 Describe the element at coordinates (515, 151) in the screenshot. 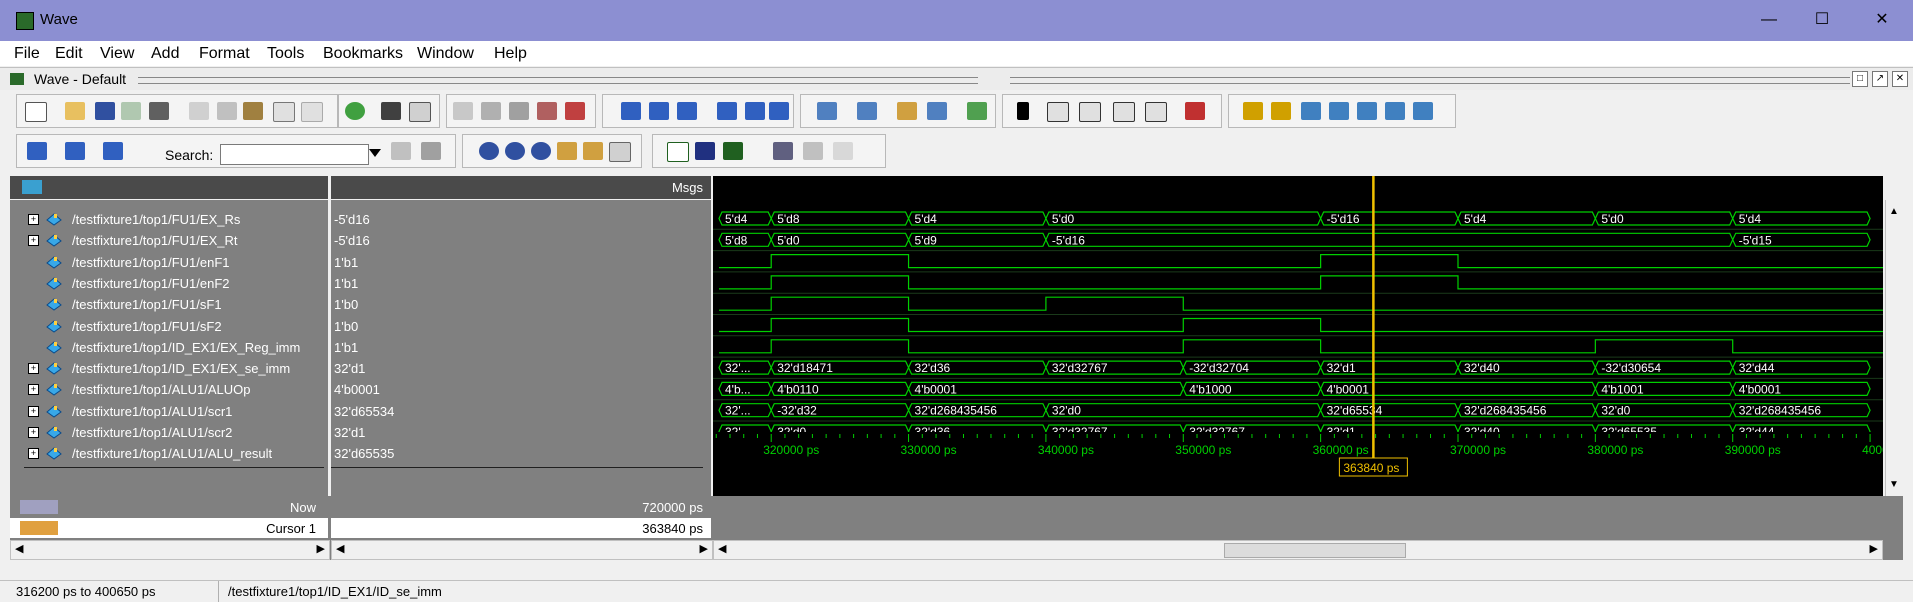

I see `zoom-out-icon` at that location.